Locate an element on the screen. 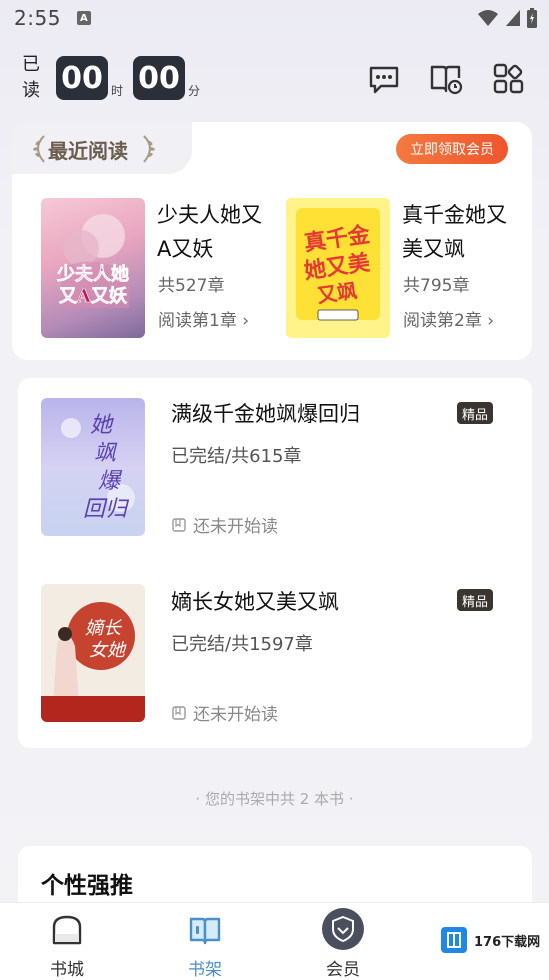 The image size is (549, 980). recent-book-cover: 真千金 她又美 又飒 is located at coordinates (338, 268).